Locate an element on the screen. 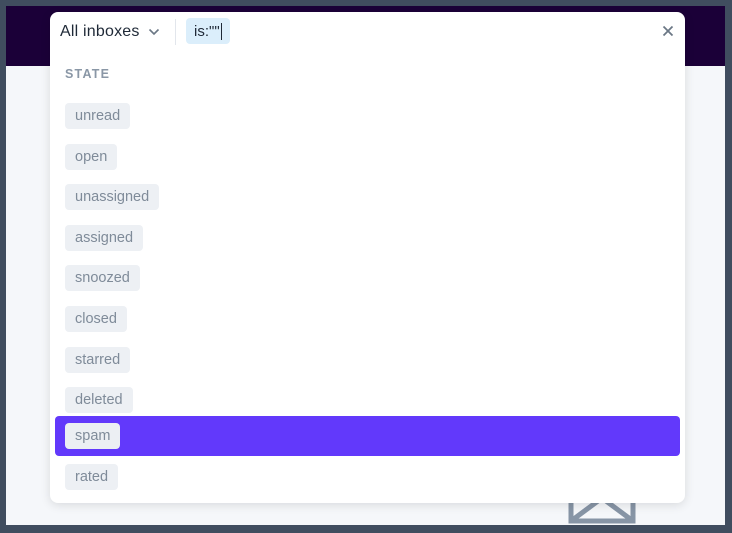  suggestion-item-starred: starred is located at coordinates (367, 360).